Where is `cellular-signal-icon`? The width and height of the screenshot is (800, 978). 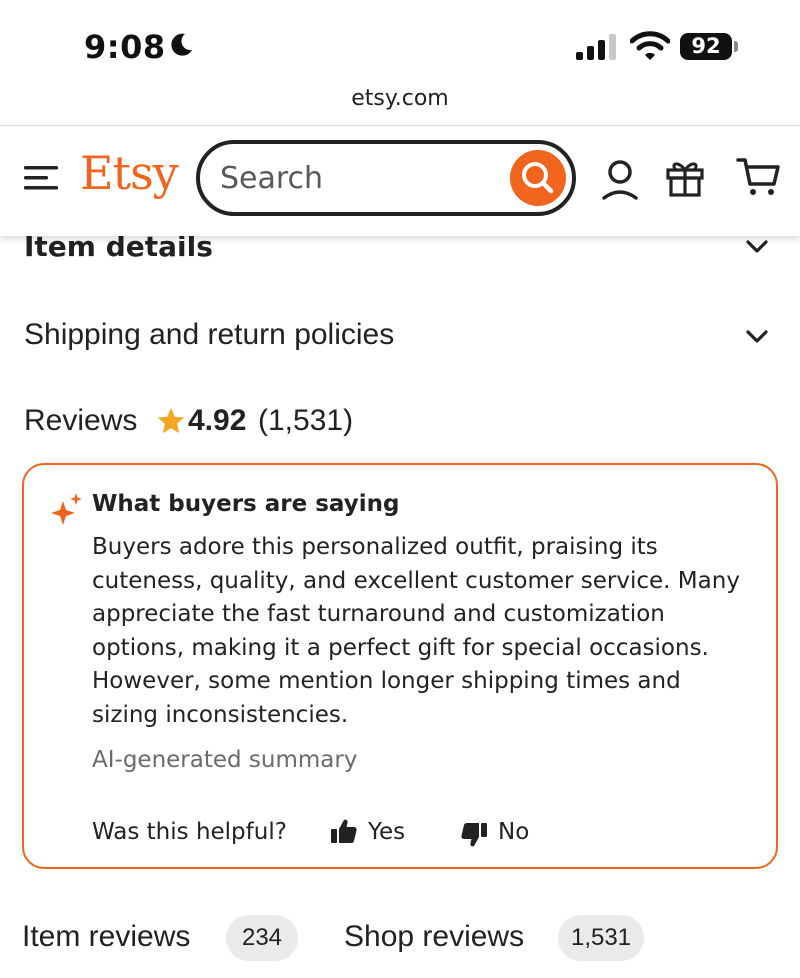
cellular-signal-icon is located at coordinates (596, 47).